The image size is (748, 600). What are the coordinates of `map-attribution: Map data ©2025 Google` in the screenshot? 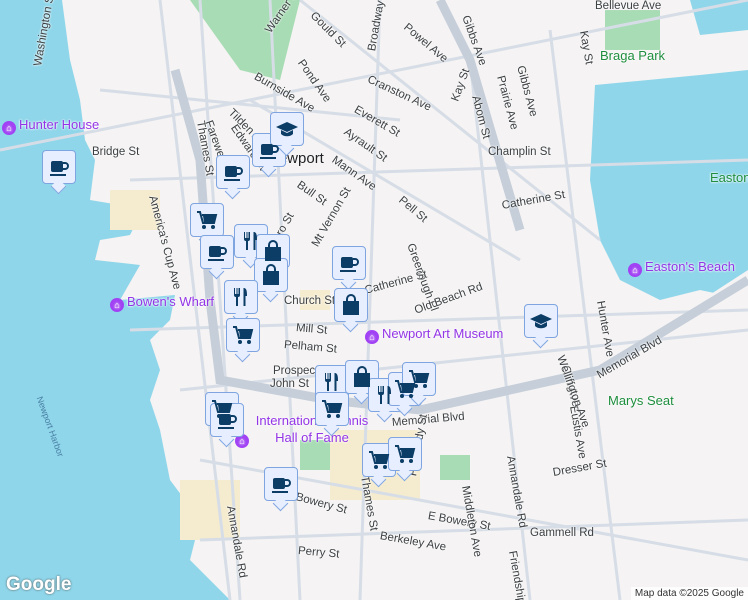 It's located at (689, 593).